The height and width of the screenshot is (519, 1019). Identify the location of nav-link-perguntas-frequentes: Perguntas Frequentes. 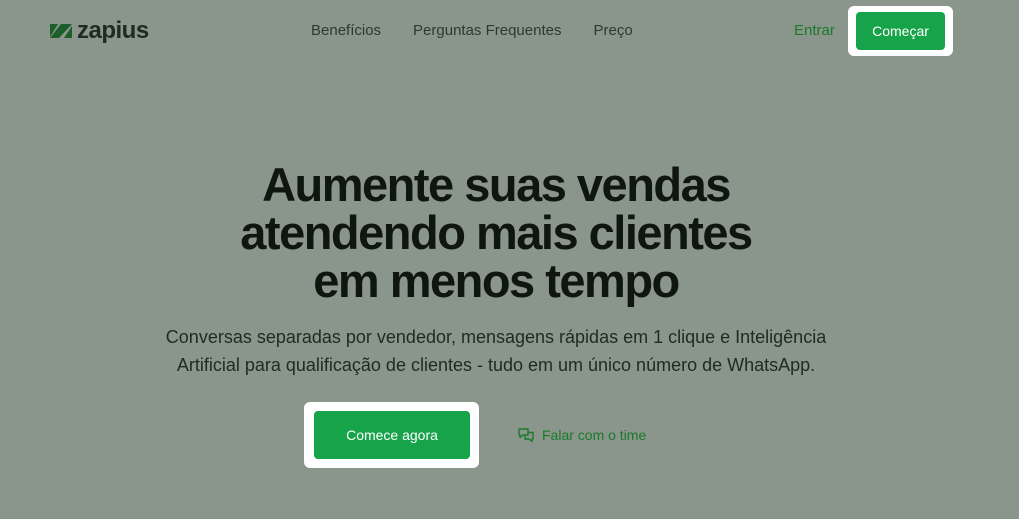
(487, 31).